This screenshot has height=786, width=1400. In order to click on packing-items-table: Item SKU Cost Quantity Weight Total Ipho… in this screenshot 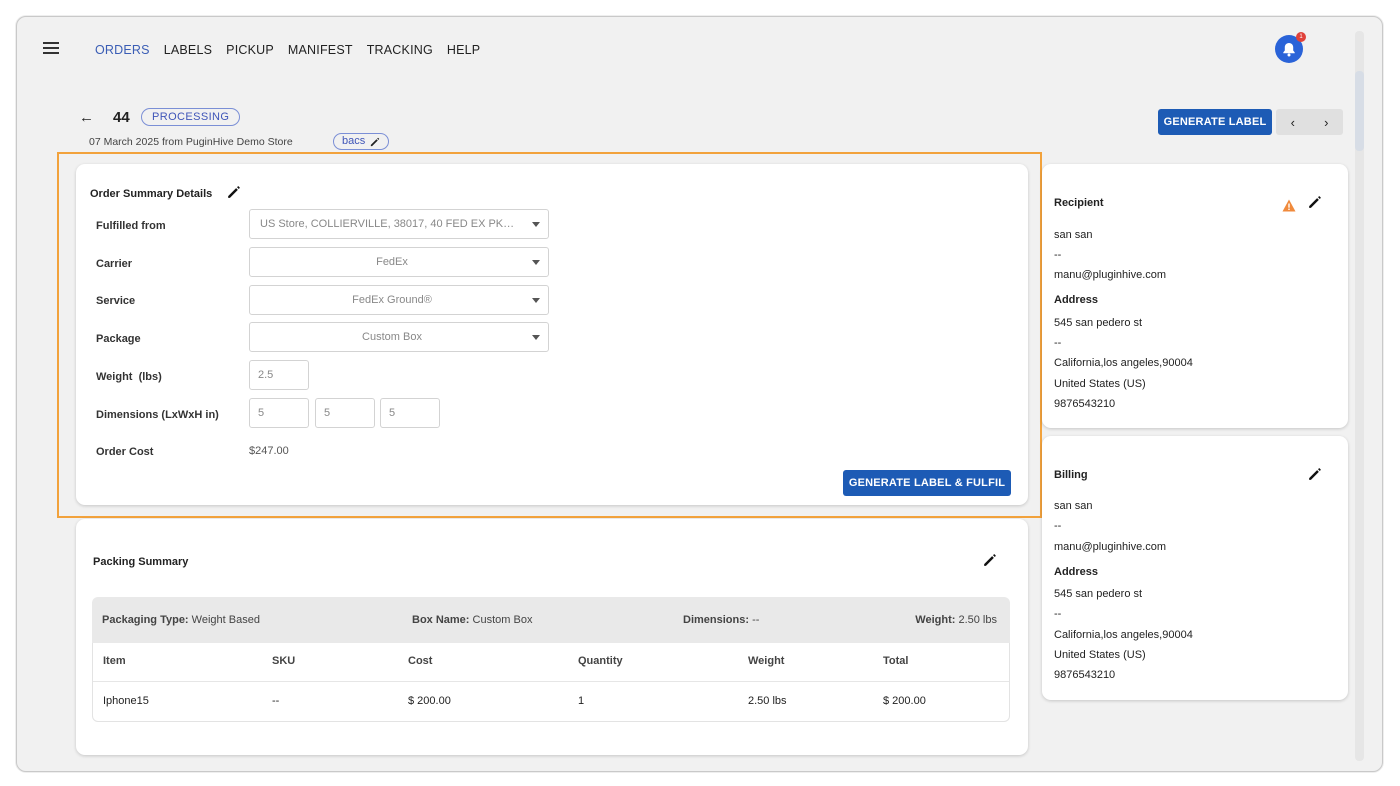, I will do `click(551, 682)`.